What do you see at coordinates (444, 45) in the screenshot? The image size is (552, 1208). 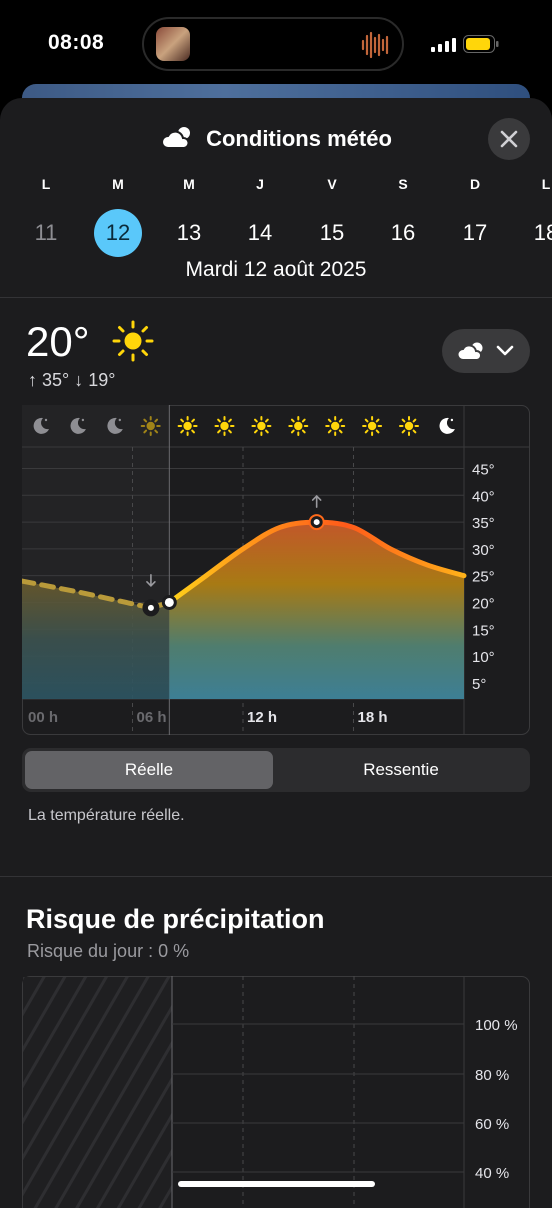 I see `cellular-signal-icon` at bounding box center [444, 45].